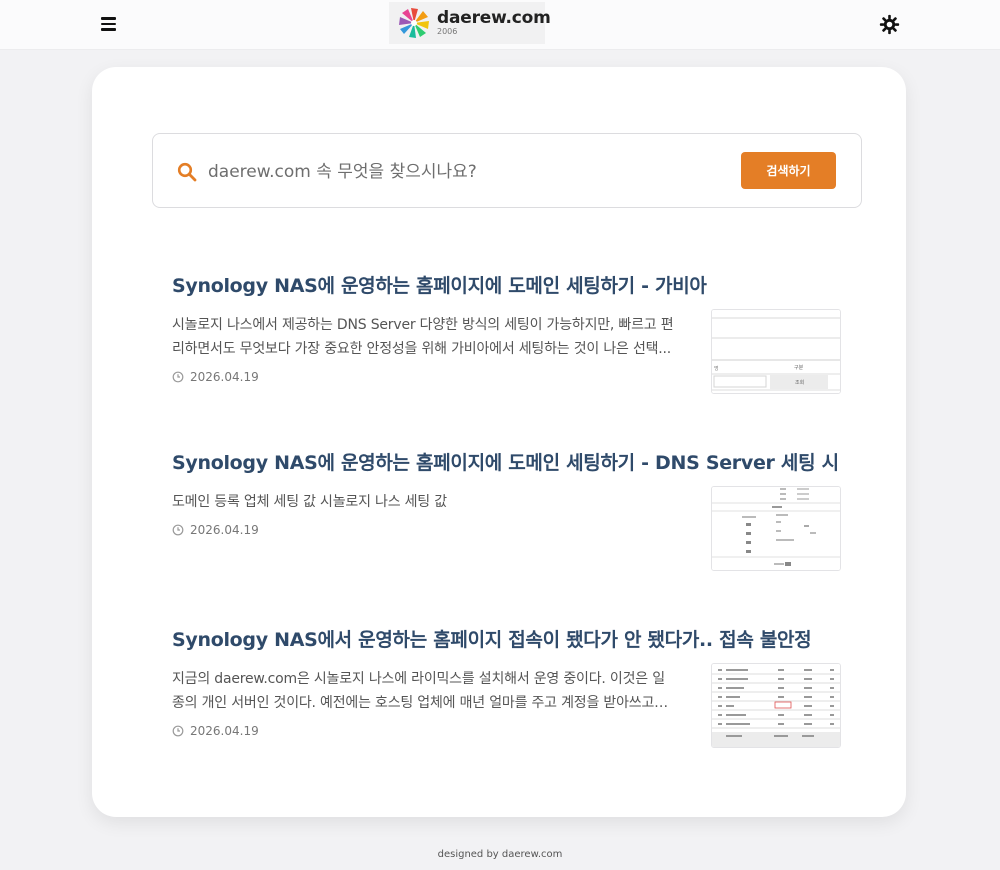  I want to click on logo-name: daerew.com, so click(494, 18).